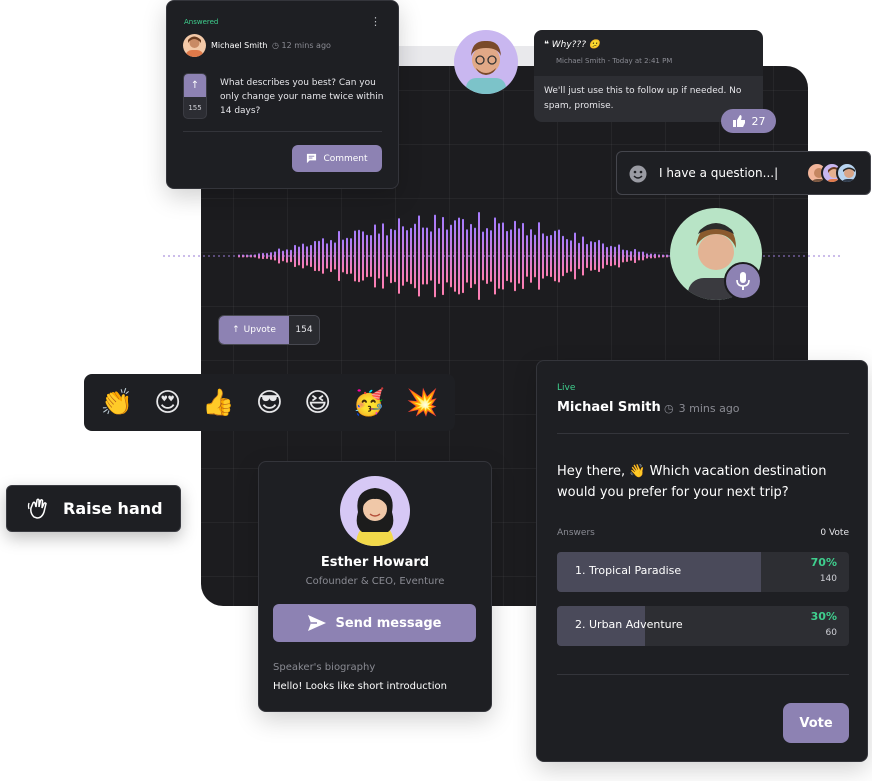 Image resolution: width=872 pixels, height=781 pixels. I want to click on answers-label: Answers, so click(576, 533).